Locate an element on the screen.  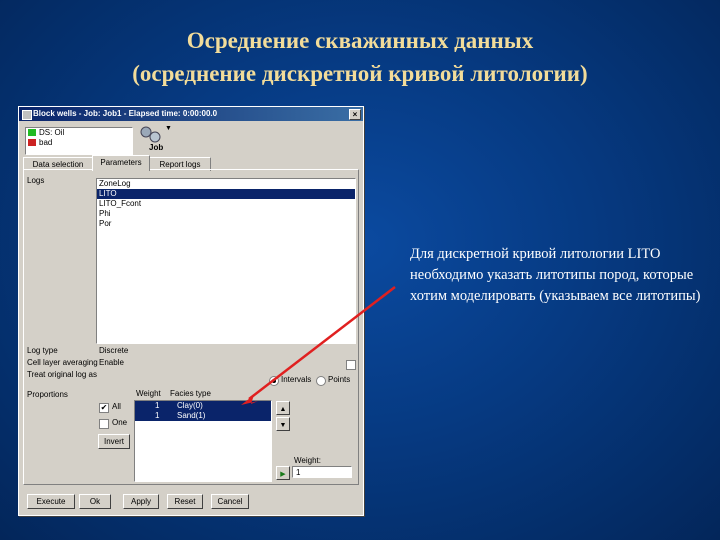
red-arrow is located at coordinates (318, 345).